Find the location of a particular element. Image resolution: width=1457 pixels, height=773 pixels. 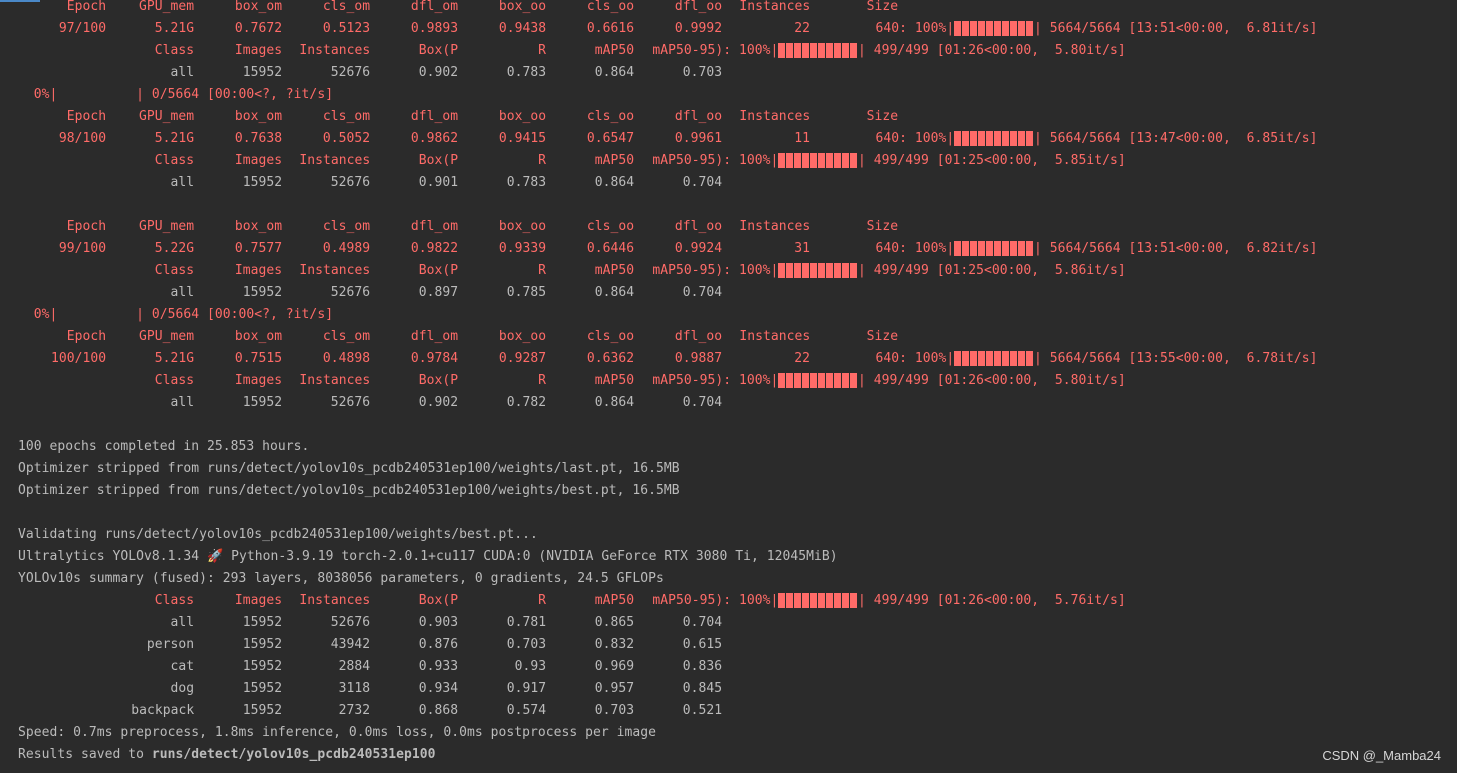

console-cell: 0.7515 is located at coordinates (258, 358).